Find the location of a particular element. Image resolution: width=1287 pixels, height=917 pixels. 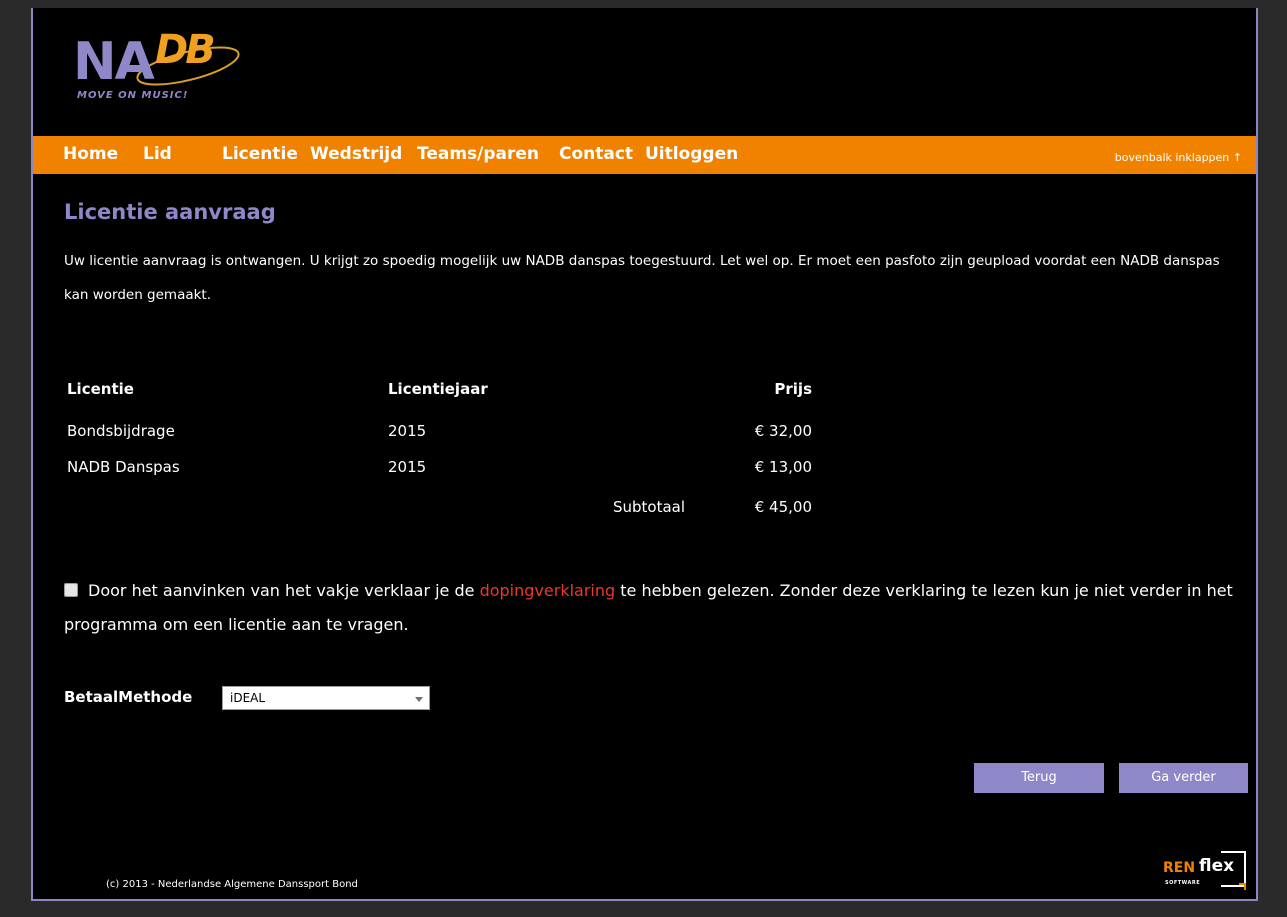

chevron-down-icon is located at coordinates (419, 699).